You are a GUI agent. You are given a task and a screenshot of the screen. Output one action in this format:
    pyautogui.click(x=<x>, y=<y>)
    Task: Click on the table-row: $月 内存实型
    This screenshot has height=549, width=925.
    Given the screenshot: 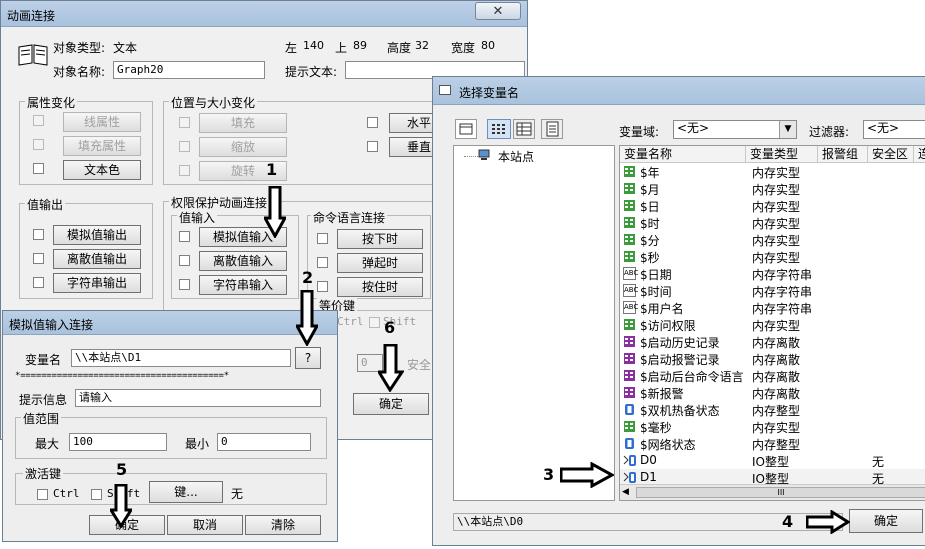 What is the action you would take?
    pyautogui.click(x=772, y=188)
    